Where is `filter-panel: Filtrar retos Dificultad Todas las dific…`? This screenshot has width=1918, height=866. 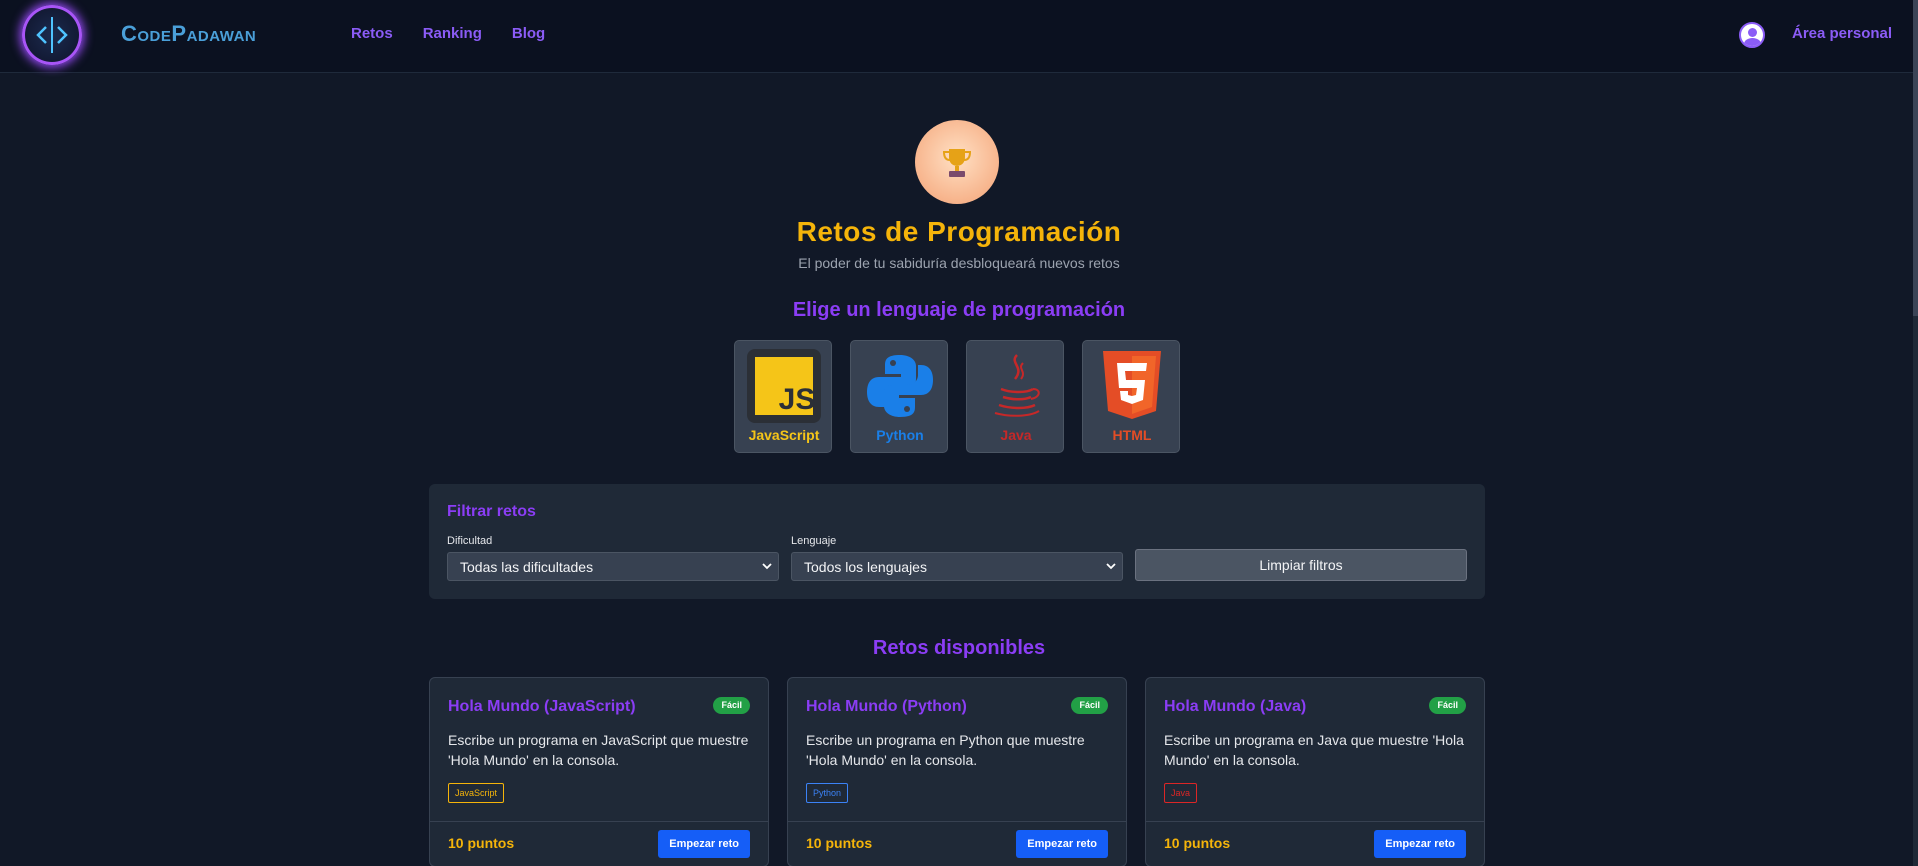 filter-panel: Filtrar retos Dificultad Todas las dific… is located at coordinates (957, 541).